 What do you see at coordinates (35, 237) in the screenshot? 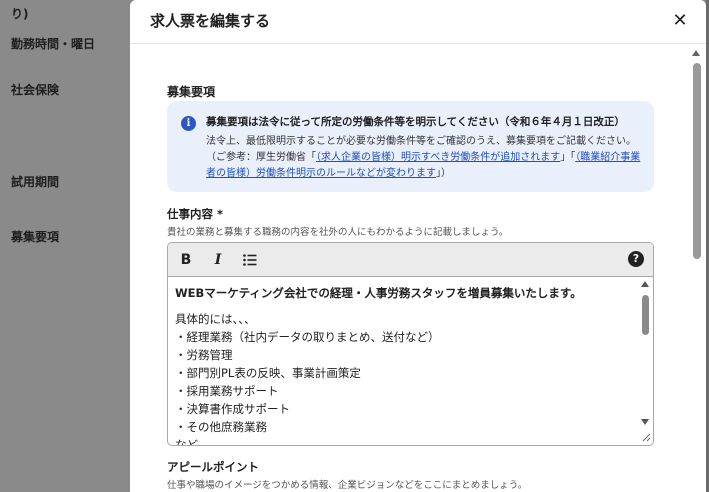
I see `backdrop-label-requirements: 募集要項` at bounding box center [35, 237].